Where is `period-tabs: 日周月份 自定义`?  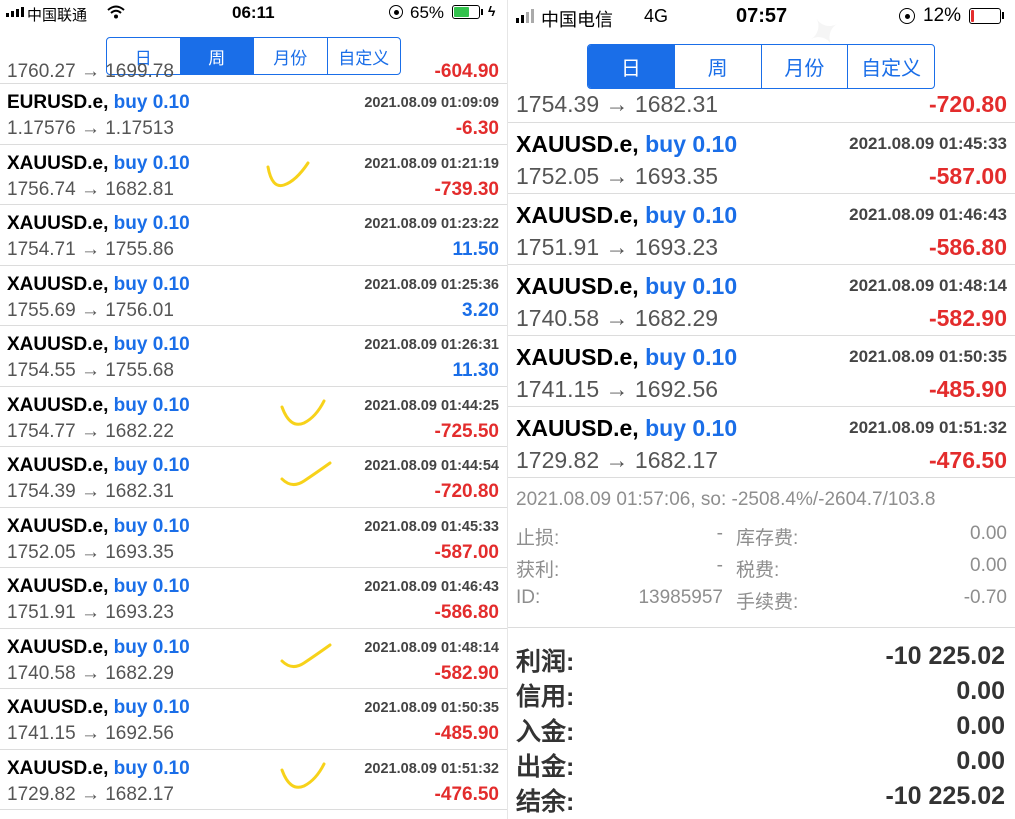
period-tabs: 日周月份 自定义 is located at coordinates (761, 66).